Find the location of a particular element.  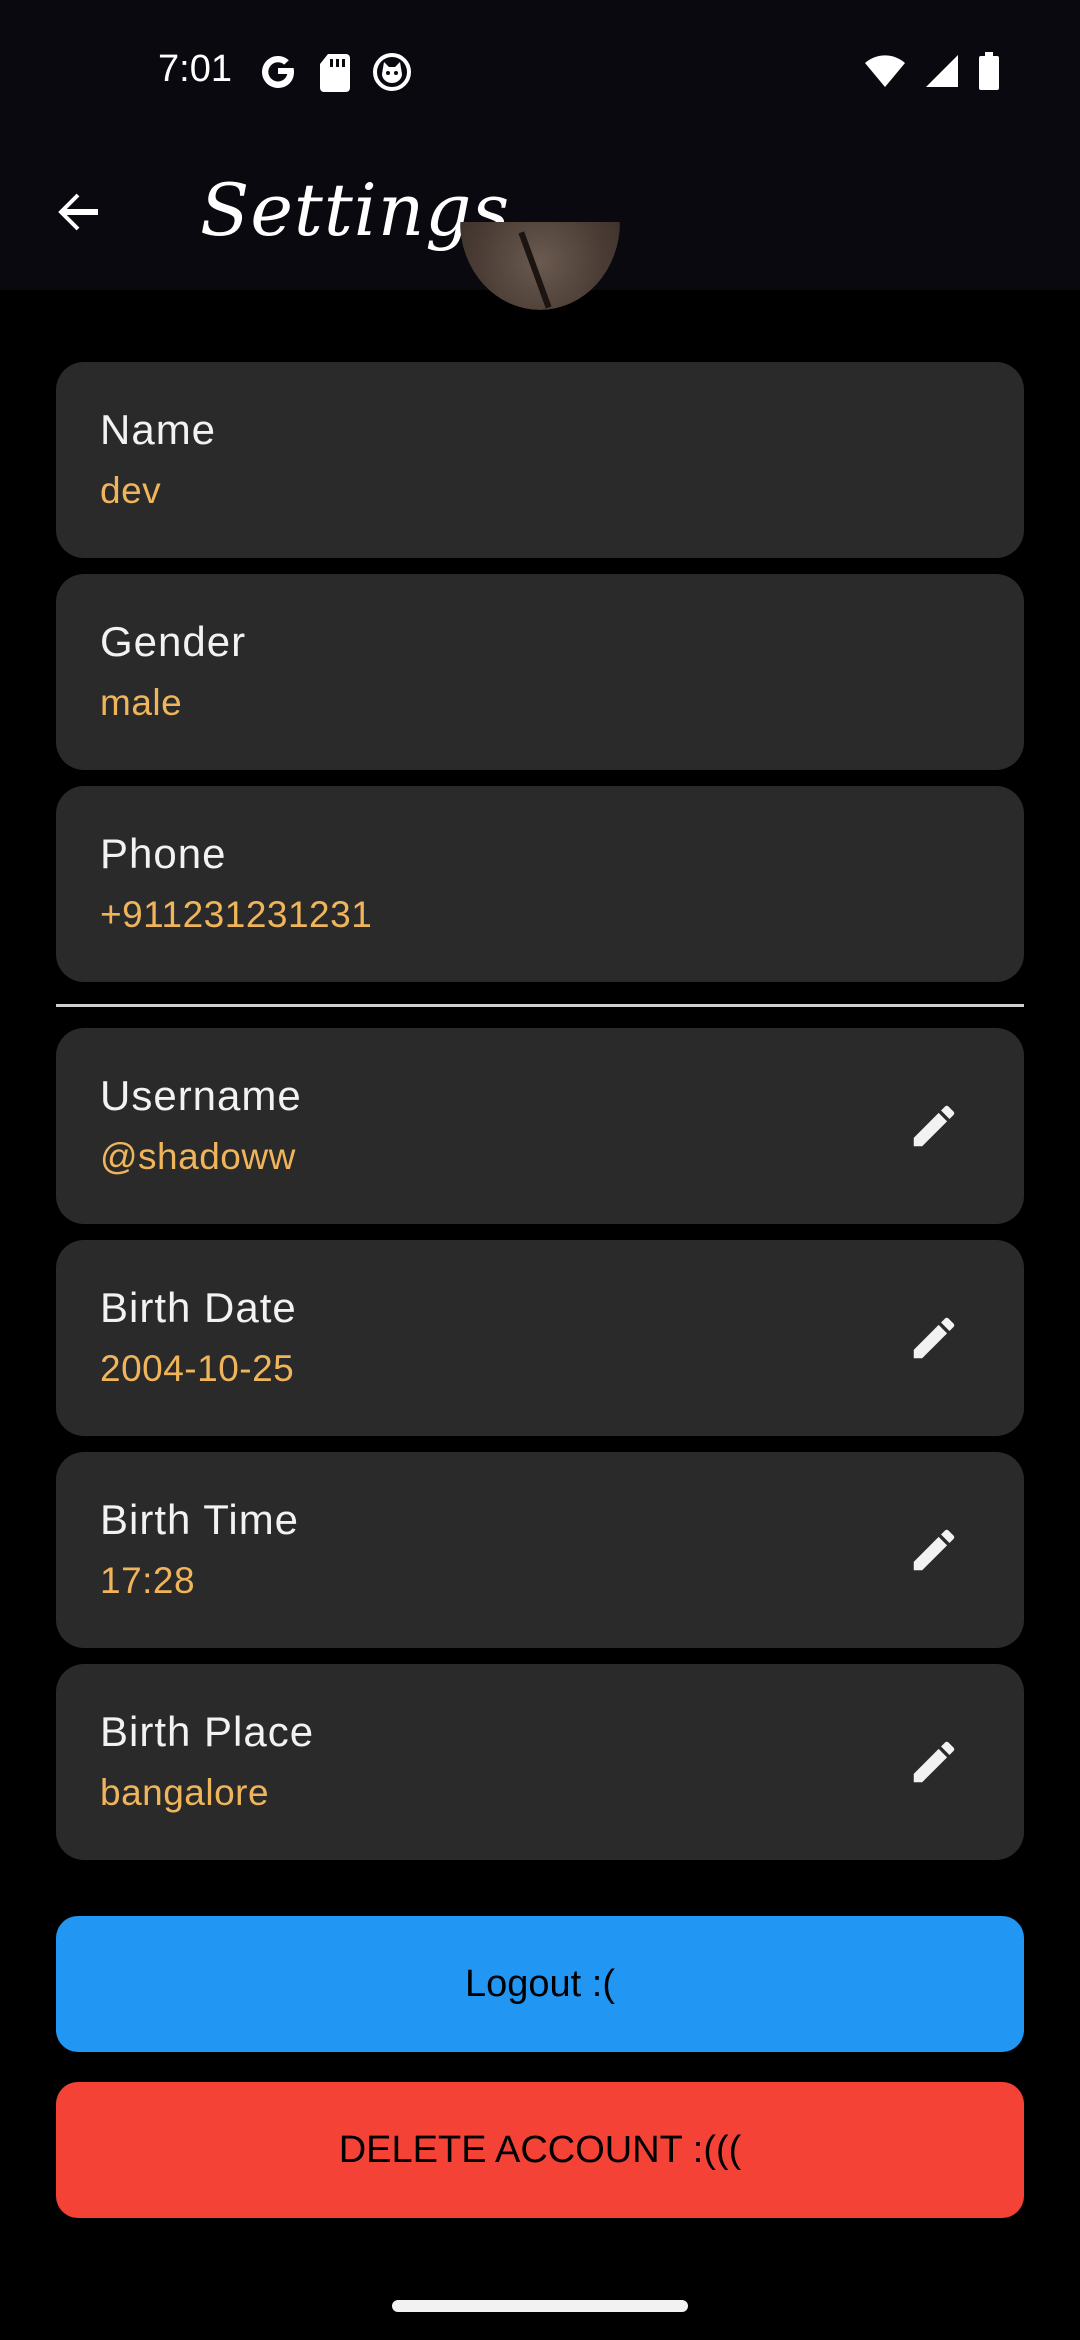

signal-icon is located at coordinates (942, 71).